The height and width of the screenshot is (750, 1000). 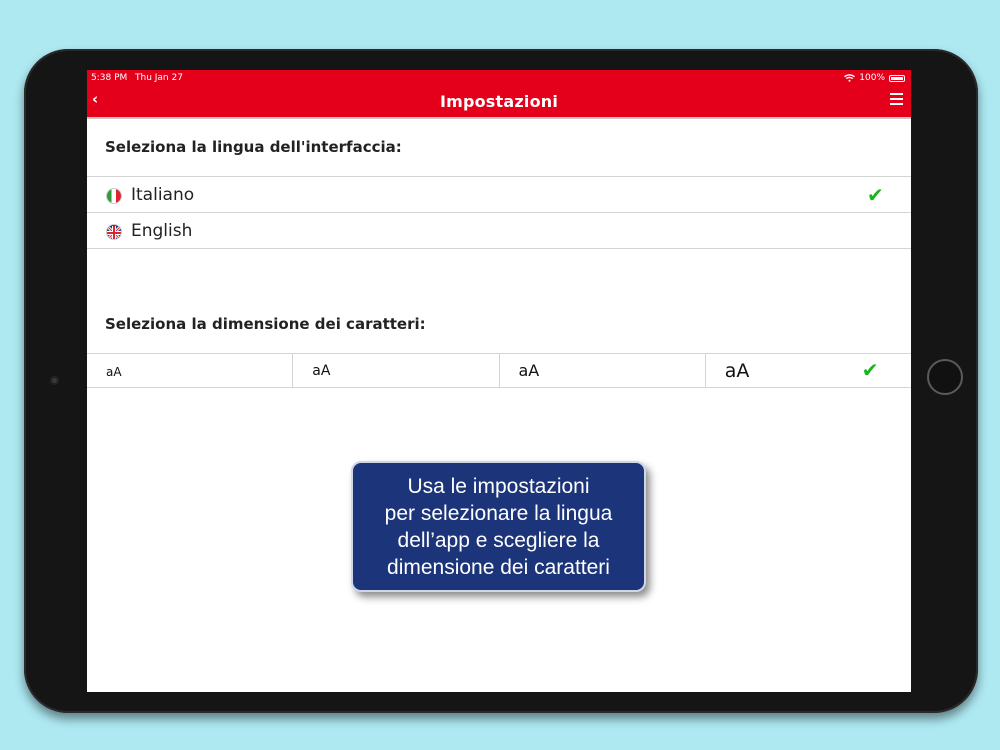 What do you see at coordinates (395, 370) in the screenshot?
I see `font-size-option-2: aA` at bounding box center [395, 370].